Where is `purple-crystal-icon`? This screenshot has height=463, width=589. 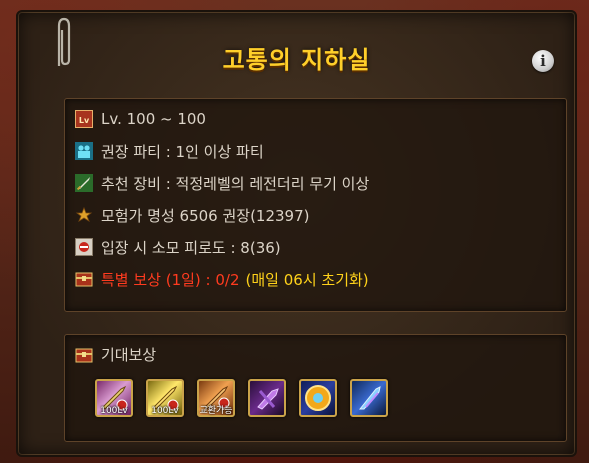
purple-crystal-icon is located at coordinates (268, 399).